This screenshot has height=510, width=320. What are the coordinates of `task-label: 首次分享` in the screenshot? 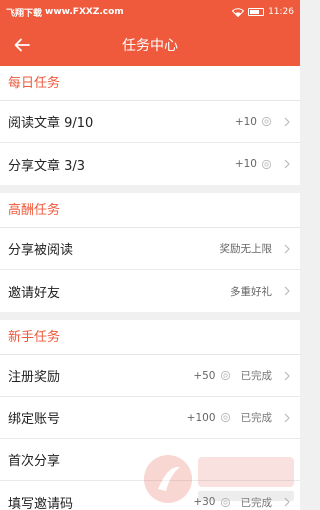 It's located at (34, 461).